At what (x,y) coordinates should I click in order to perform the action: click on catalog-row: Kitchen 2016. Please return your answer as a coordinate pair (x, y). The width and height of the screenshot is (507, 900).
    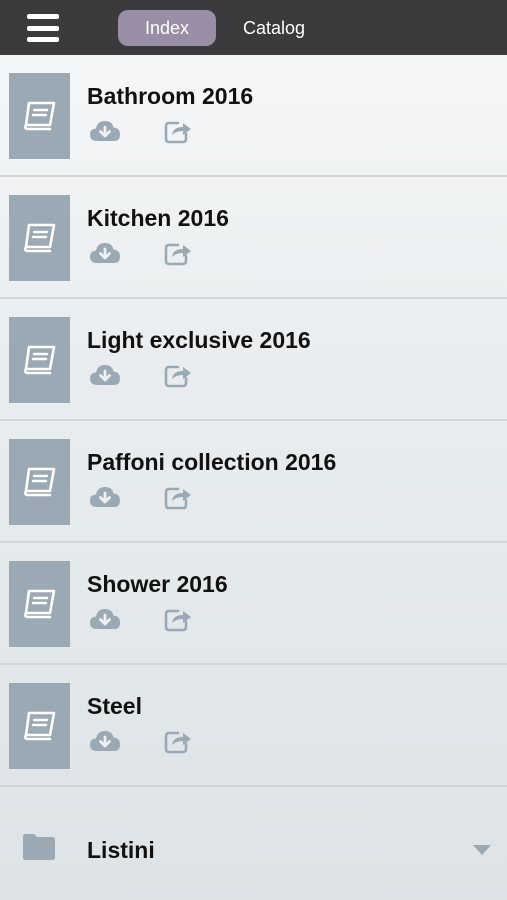
    Looking at the image, I should click on (253, 238).